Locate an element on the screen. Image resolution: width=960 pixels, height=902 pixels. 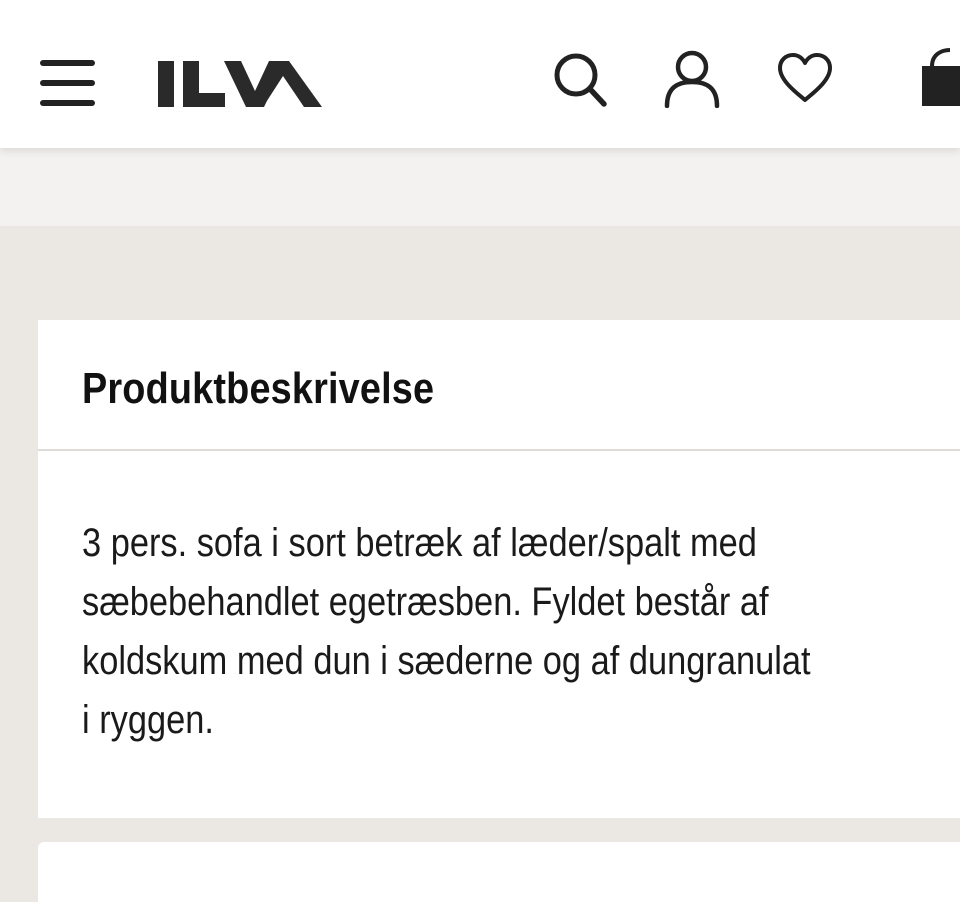
divider is located at coordinates (499, 450).